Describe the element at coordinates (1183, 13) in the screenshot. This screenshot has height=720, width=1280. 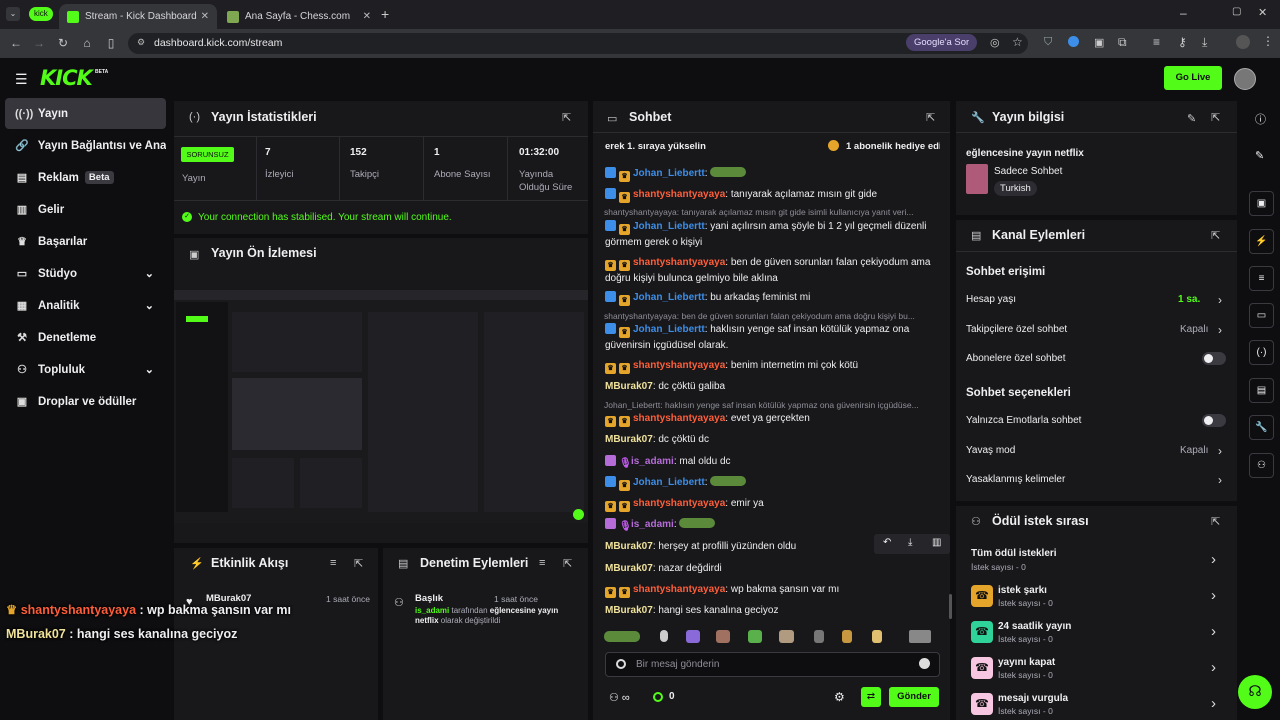
I see `minimize-icon: –` at that location.